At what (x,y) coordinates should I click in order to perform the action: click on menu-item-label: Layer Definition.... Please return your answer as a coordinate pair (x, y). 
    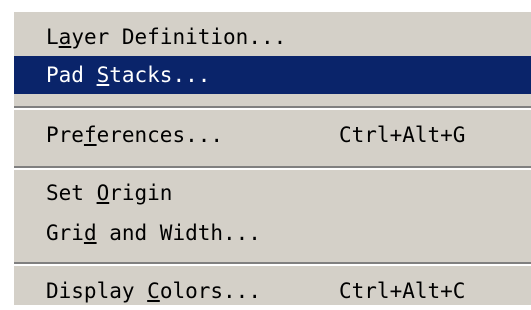
    Looking at the image, I should click on (166, 37).